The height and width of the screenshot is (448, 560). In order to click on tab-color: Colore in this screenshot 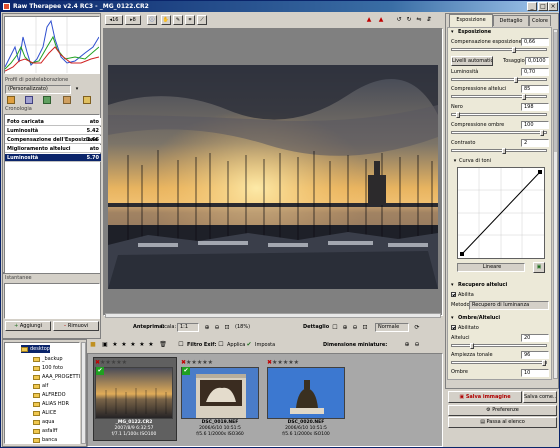, I will do `click(540, 20)`.